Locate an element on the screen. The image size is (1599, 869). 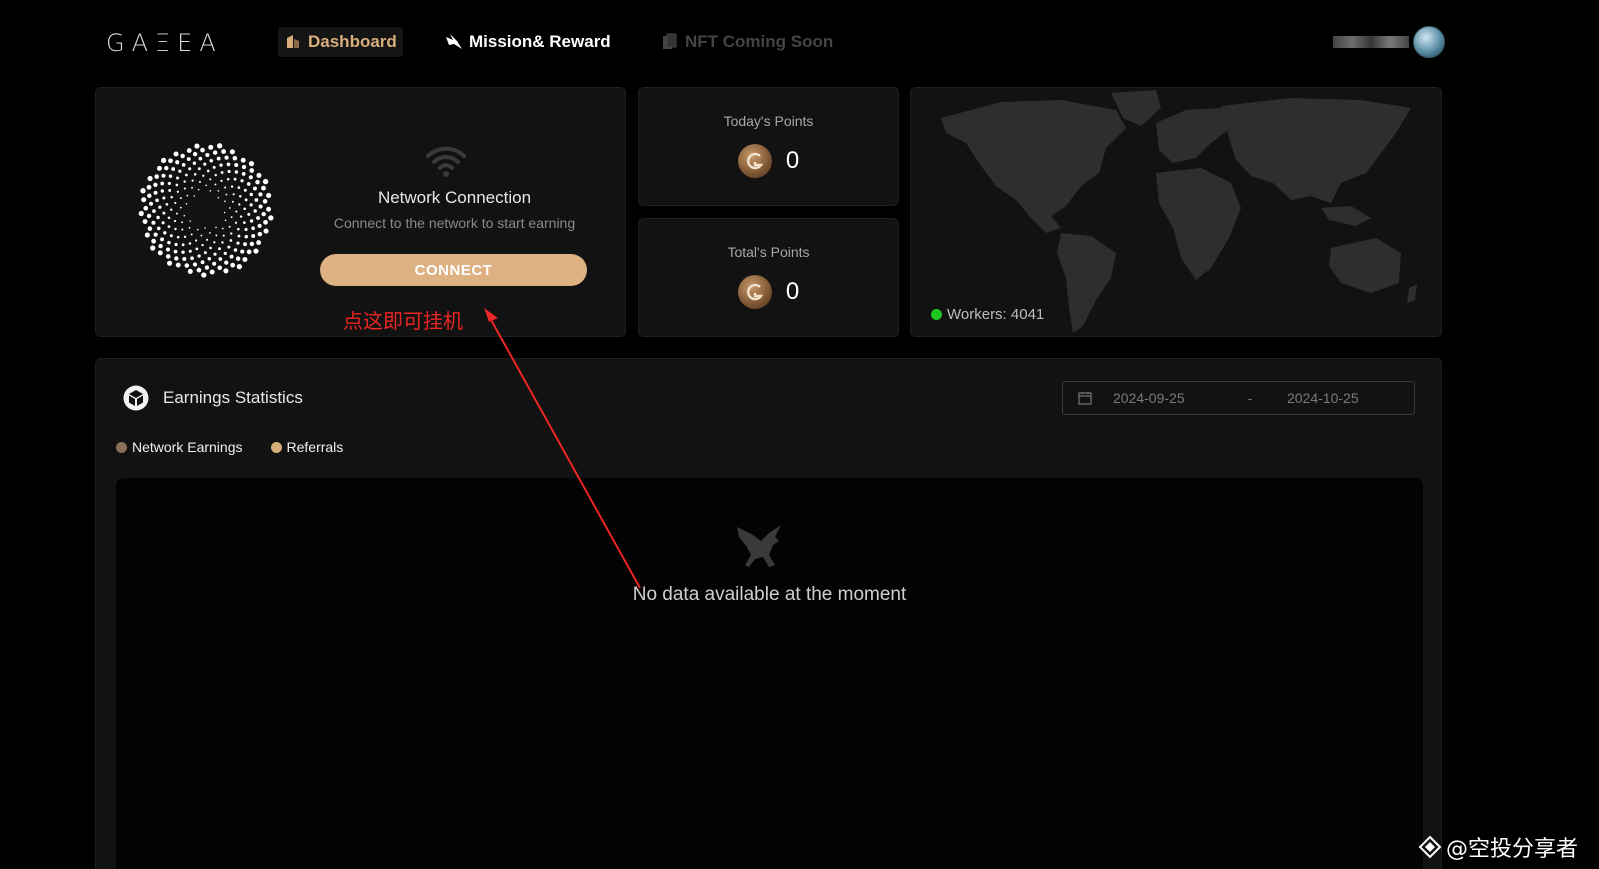
world-map-card: Workers: 4041 is located at coordinates (1176, 212).